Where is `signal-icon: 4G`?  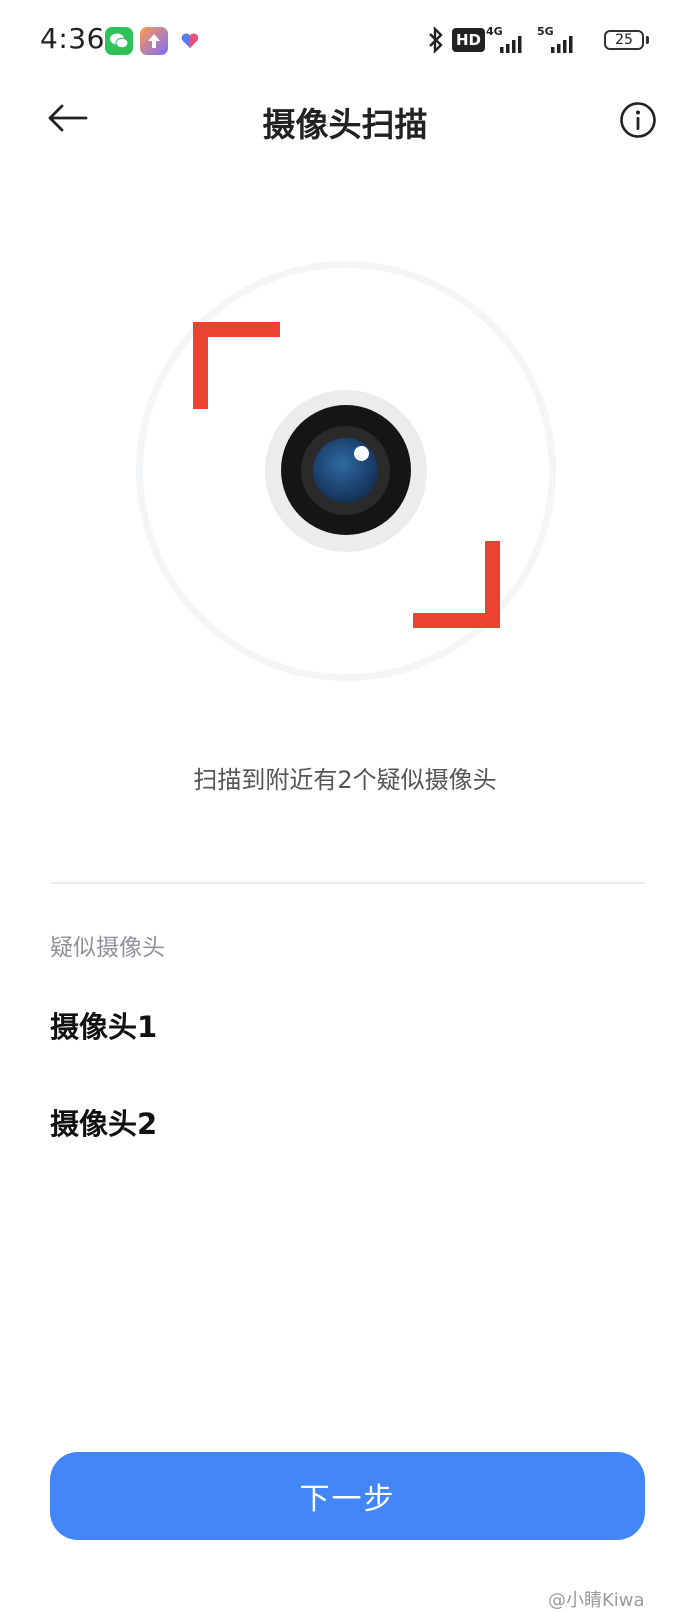
signal-icon: 4G is located at coordinates (504, 39).